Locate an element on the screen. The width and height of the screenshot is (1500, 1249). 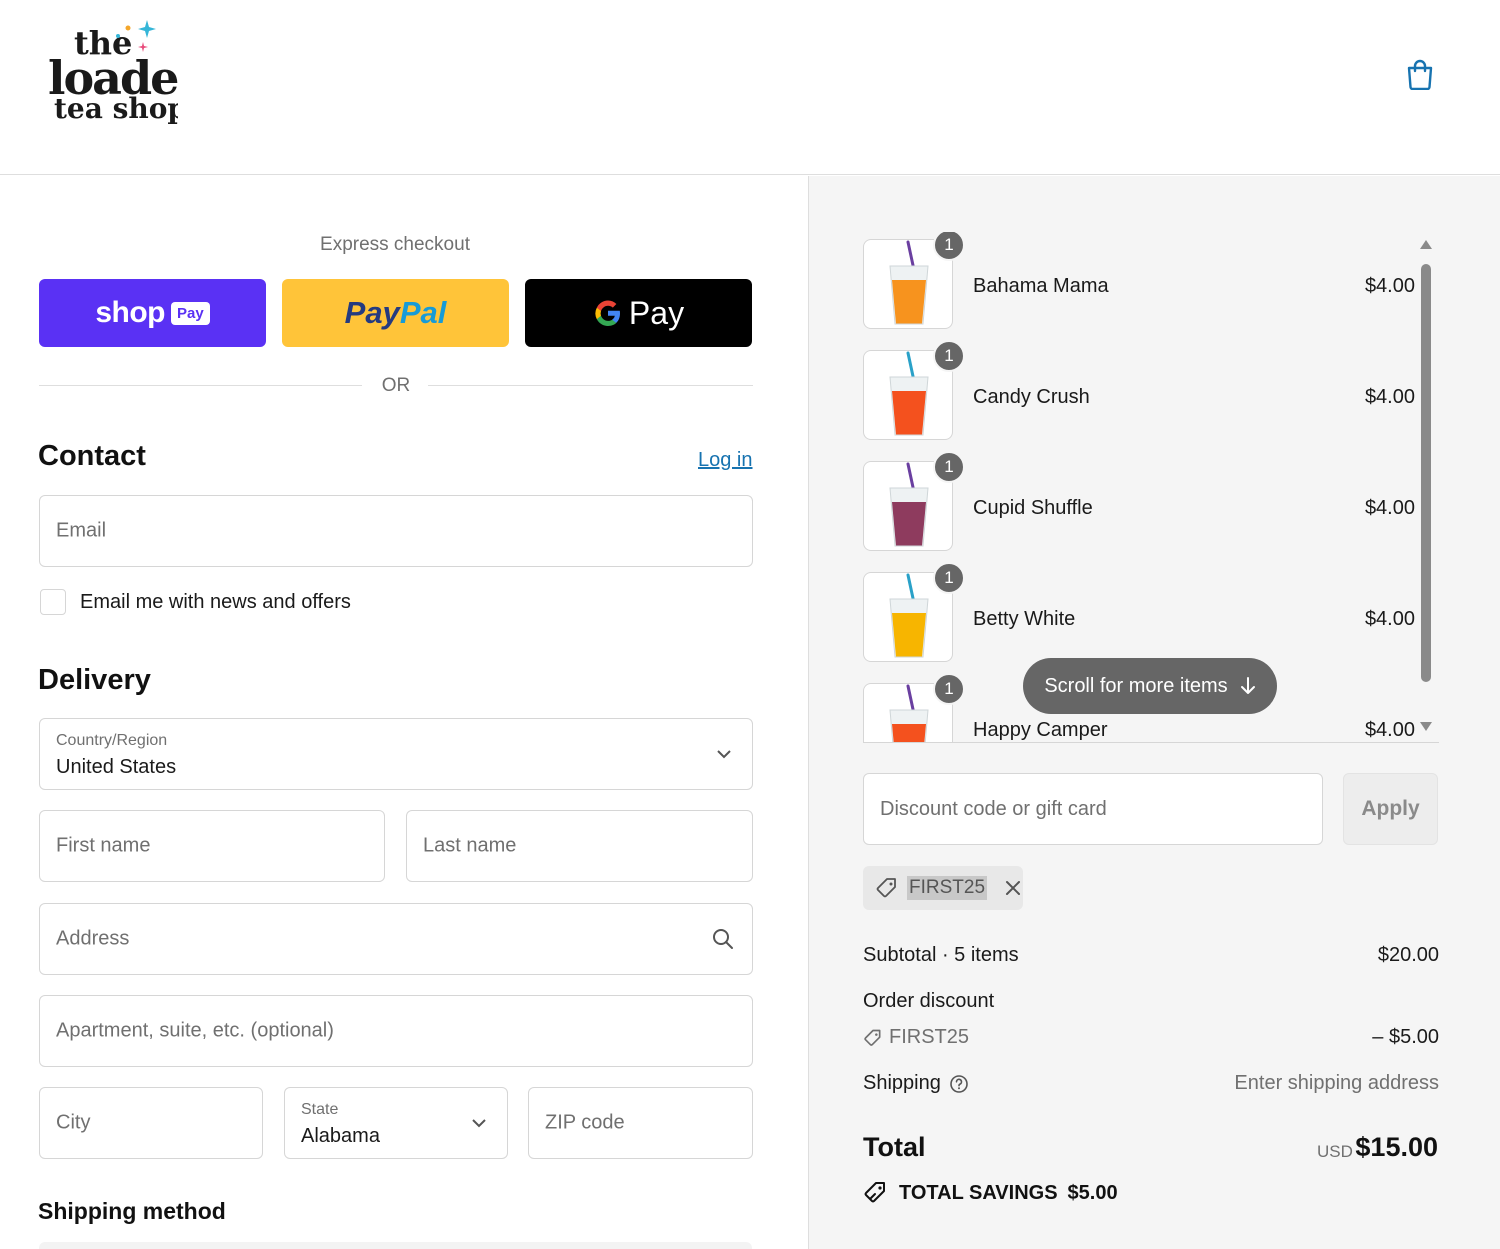
cart-item: 1 Candy Crush $4.00 is located at coordinates (1141, 391).